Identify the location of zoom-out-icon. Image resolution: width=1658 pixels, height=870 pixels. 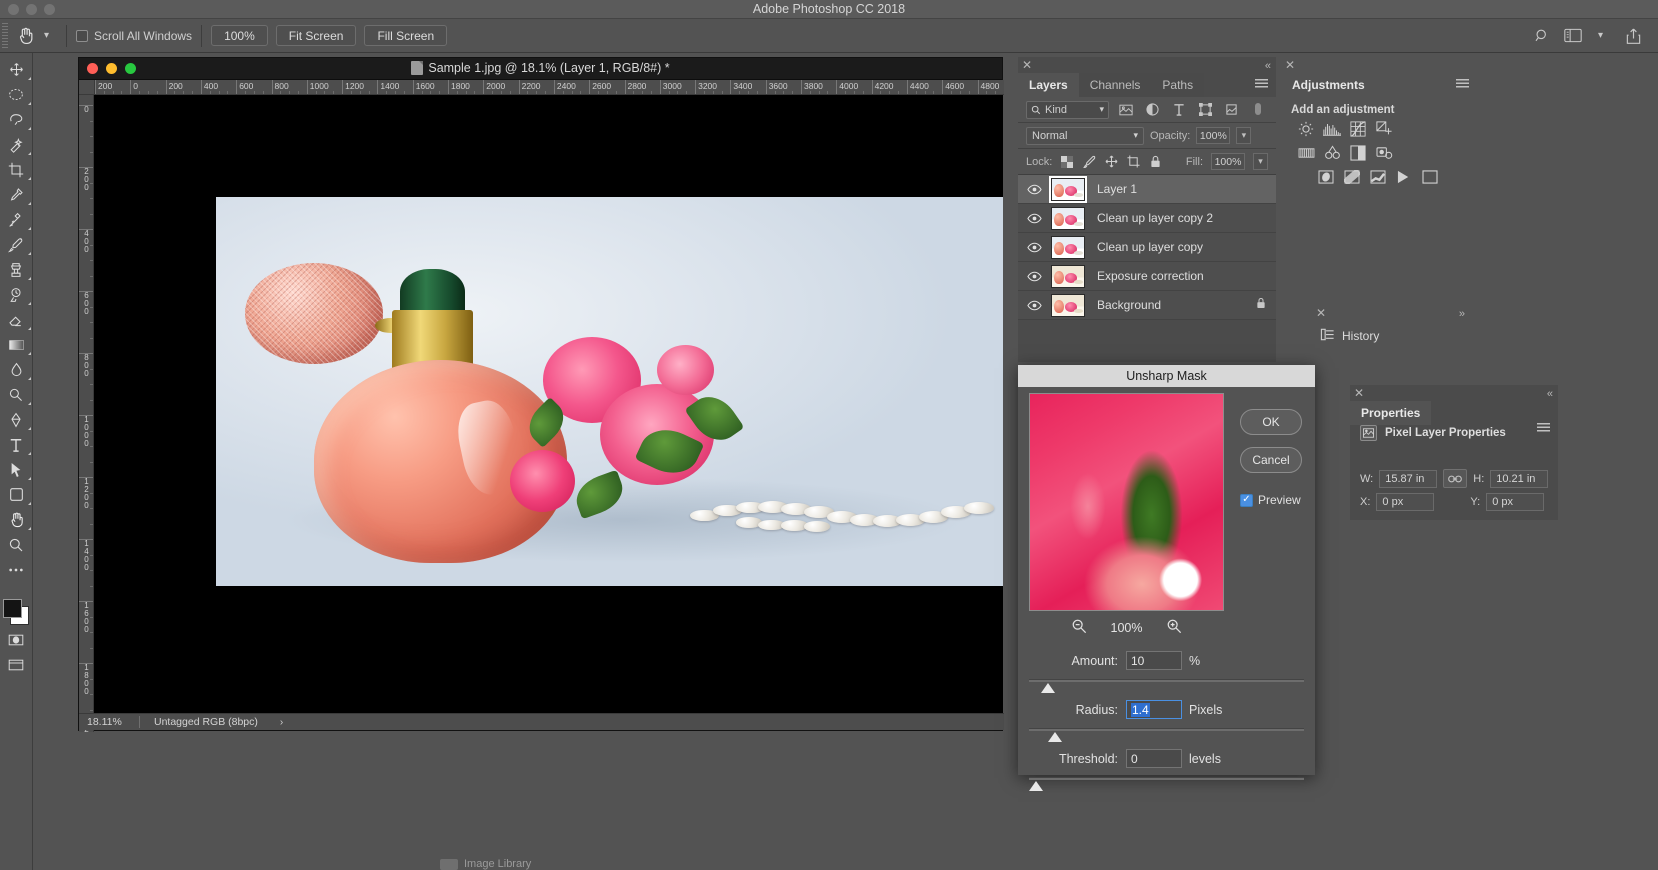
(1079, 628).